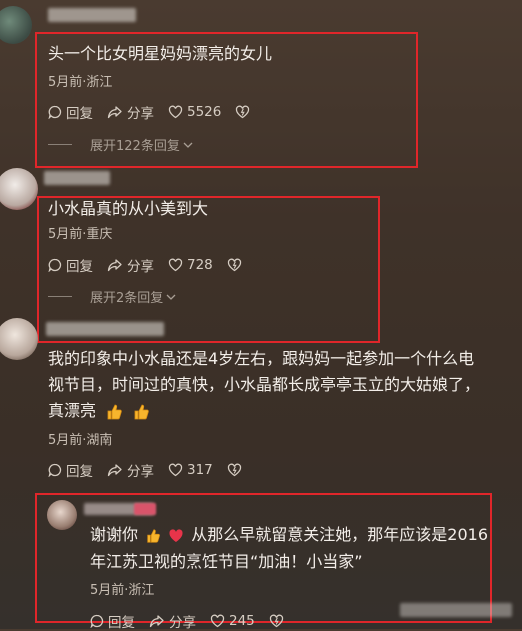 The height and width of the screenshot is (631, 522). Describe the element at coordinates (99, 411) in the screenshot. I see `comment-text-line: 真漂亮` at that location.